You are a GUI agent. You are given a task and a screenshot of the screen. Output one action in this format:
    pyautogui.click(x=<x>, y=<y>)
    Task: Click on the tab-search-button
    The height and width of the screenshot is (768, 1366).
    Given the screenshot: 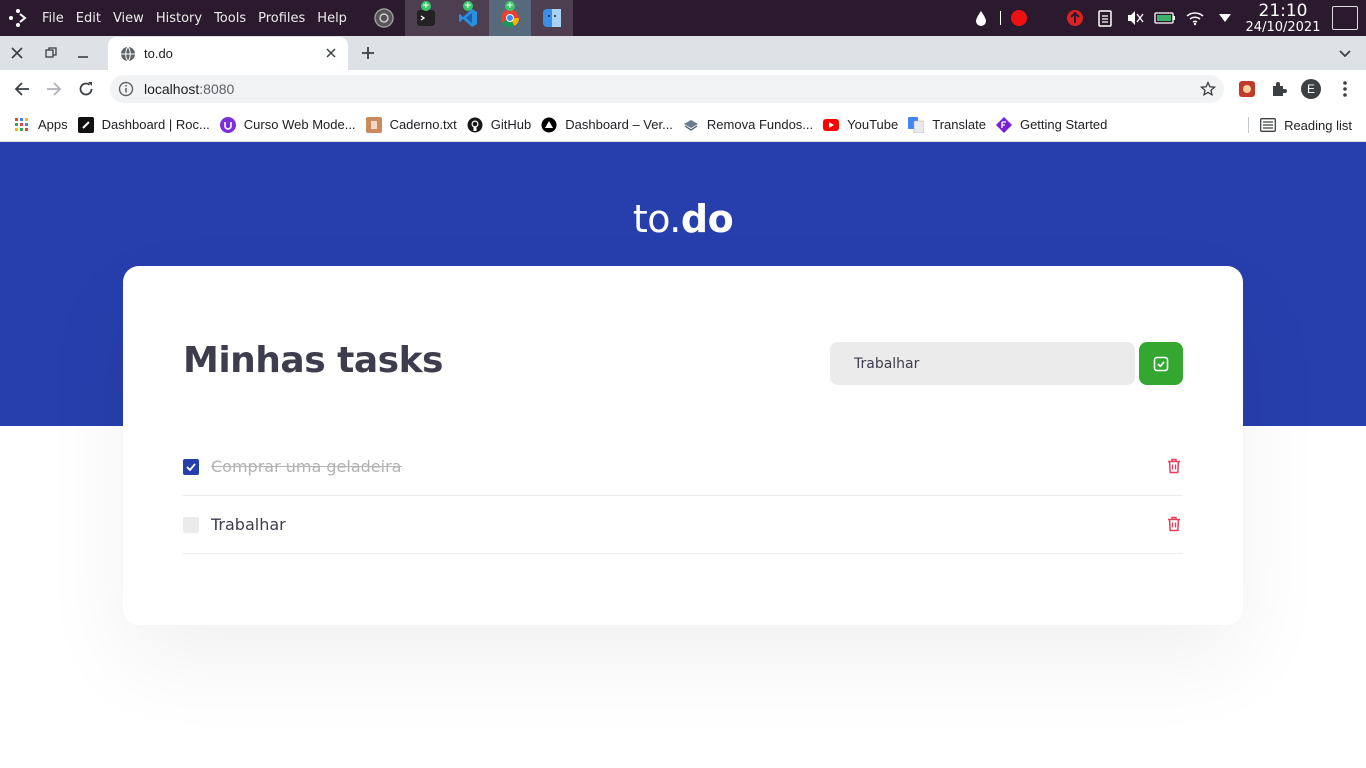 What is the action you would take?
    pyautogui.click(x=1345, y=53)
    